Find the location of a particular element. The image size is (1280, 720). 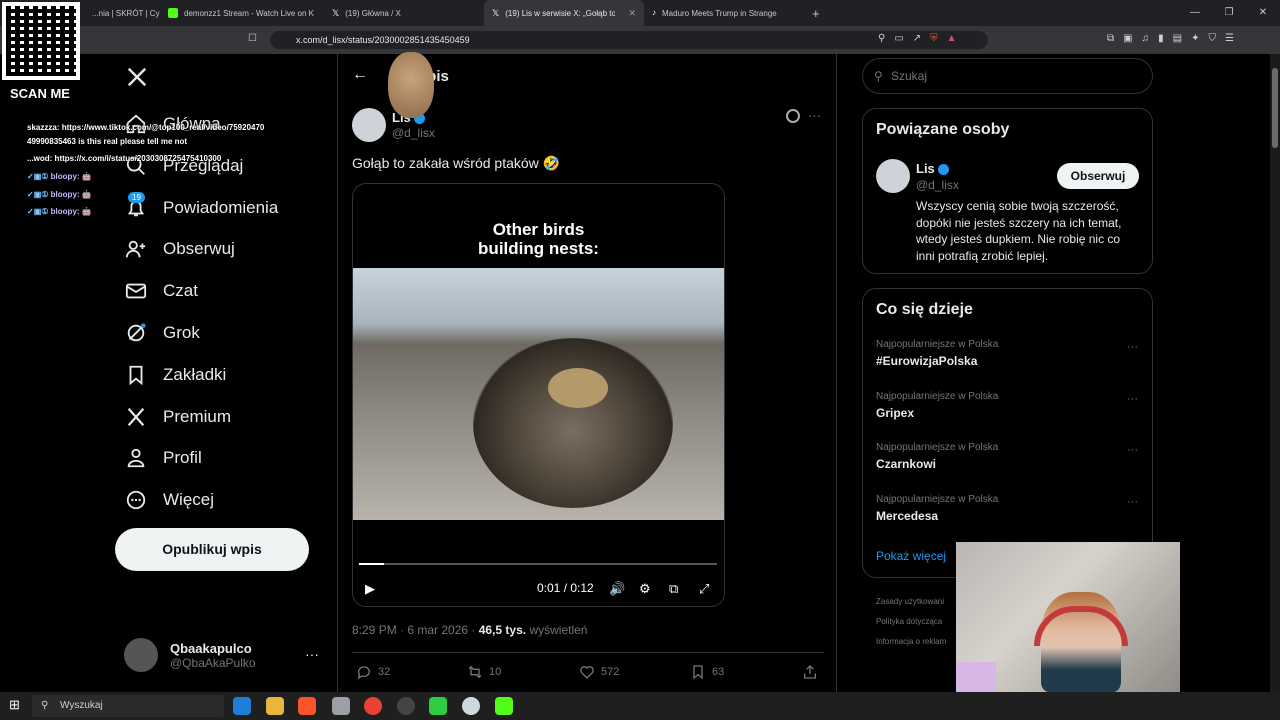

footer-link: Informacja o reklam is located at coordinates (911, 641).